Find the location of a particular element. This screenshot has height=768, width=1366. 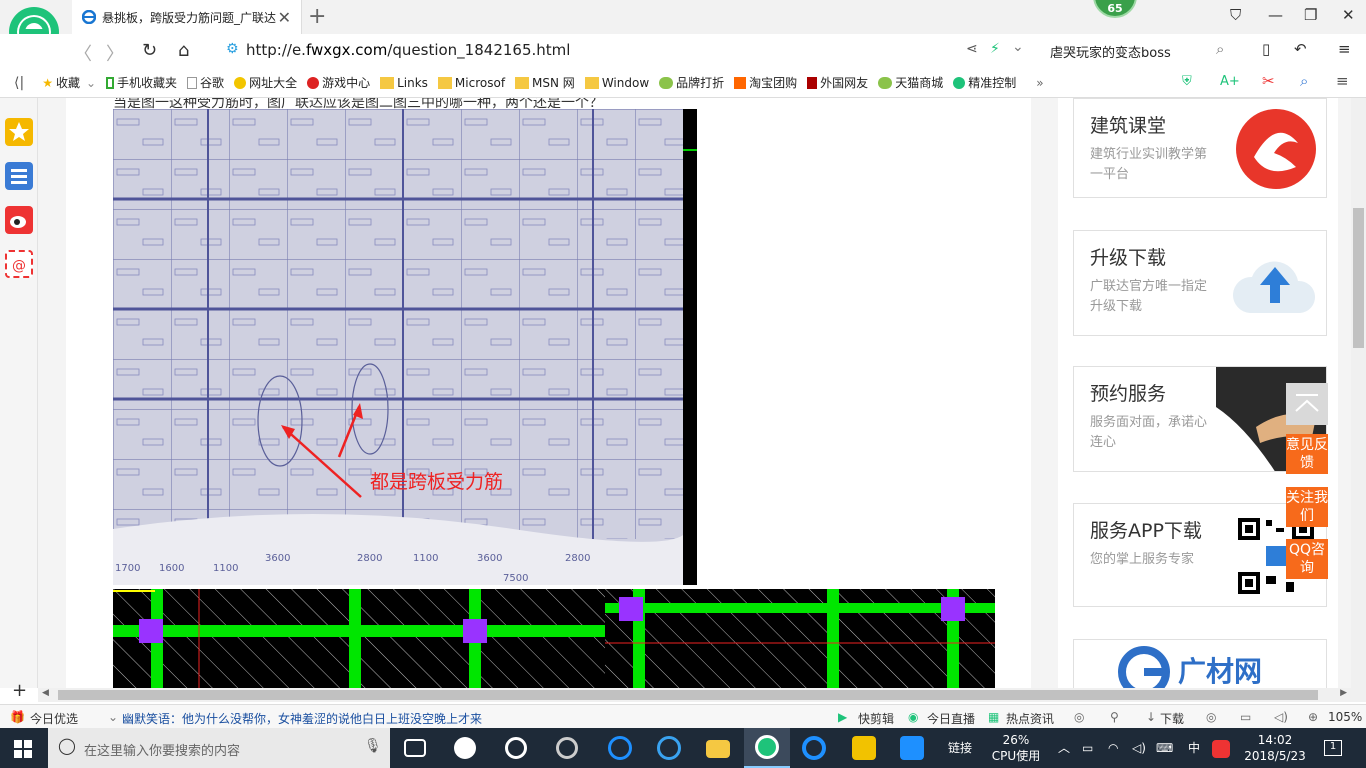

bookmark-taobao: 淘宝团购 is located at coordinates (765, 82).